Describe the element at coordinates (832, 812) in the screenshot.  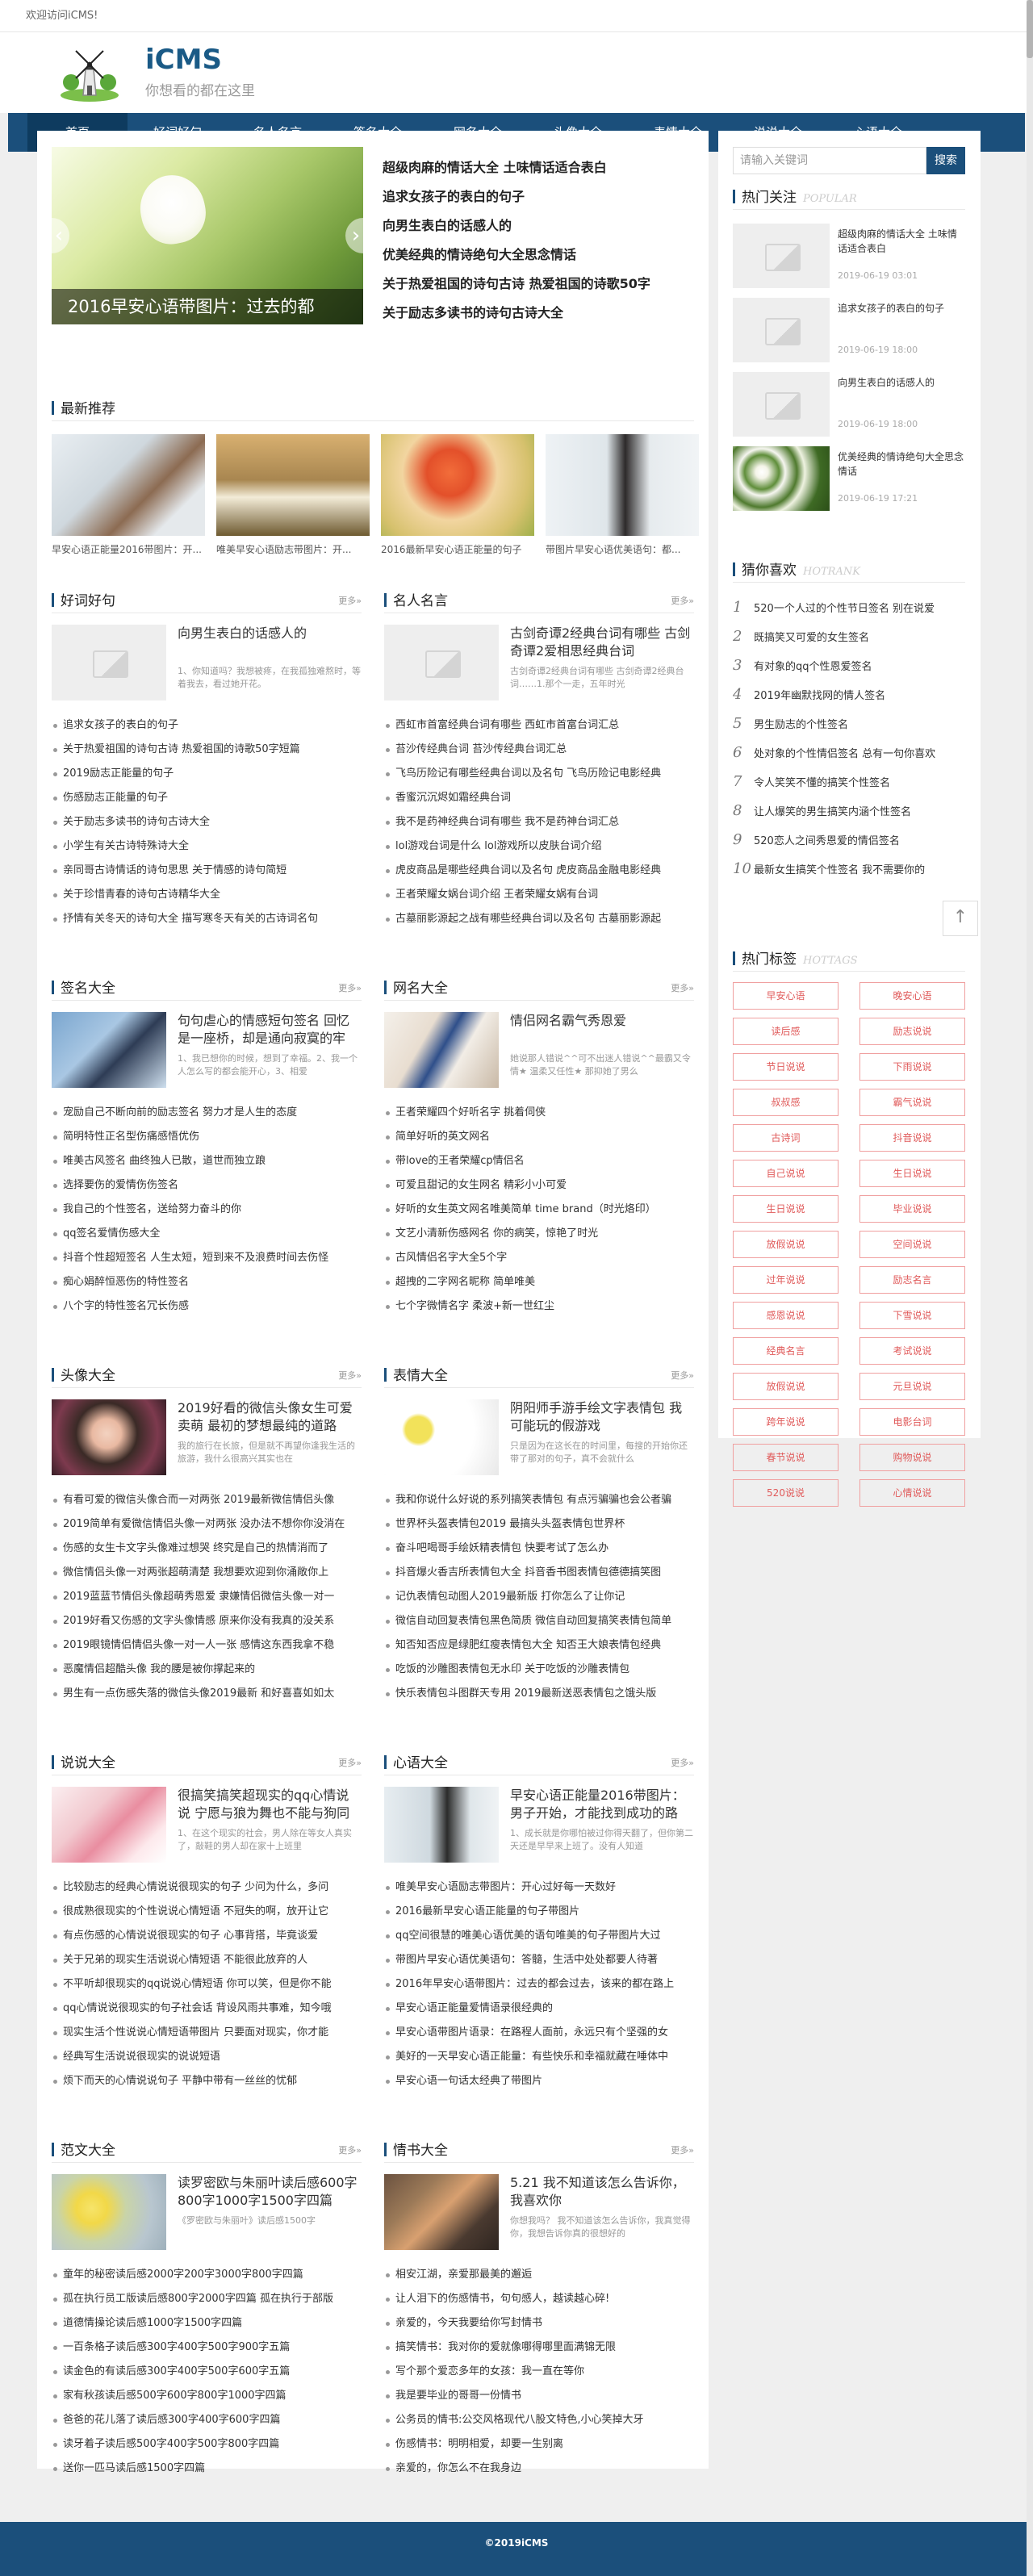
I see `rank-title: 让人爆笑的男生搞笑内涵个性签名` at that location.